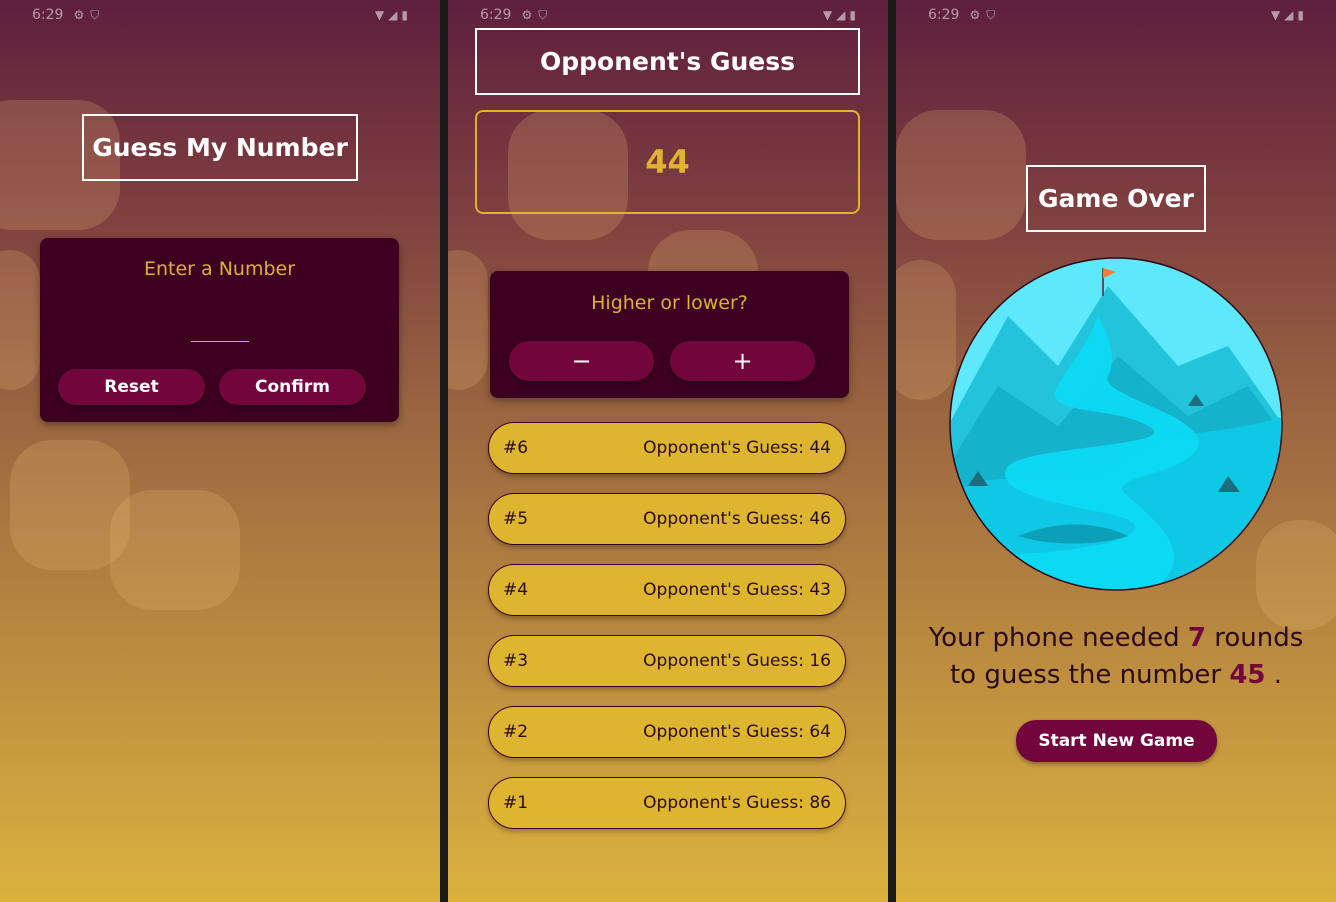 Image resolution: width=1336 pixels, height=902 pixels. Describe the element at coordinates (669, 303) in the screenshot. I see `hint-label: Higher or lower?` at that location.